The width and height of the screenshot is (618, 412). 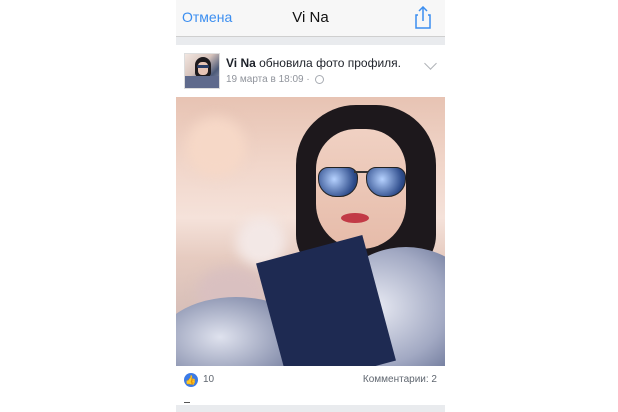 I want to click on navigation-bar: Отмена Vi Na, so click(x=310, y=18).